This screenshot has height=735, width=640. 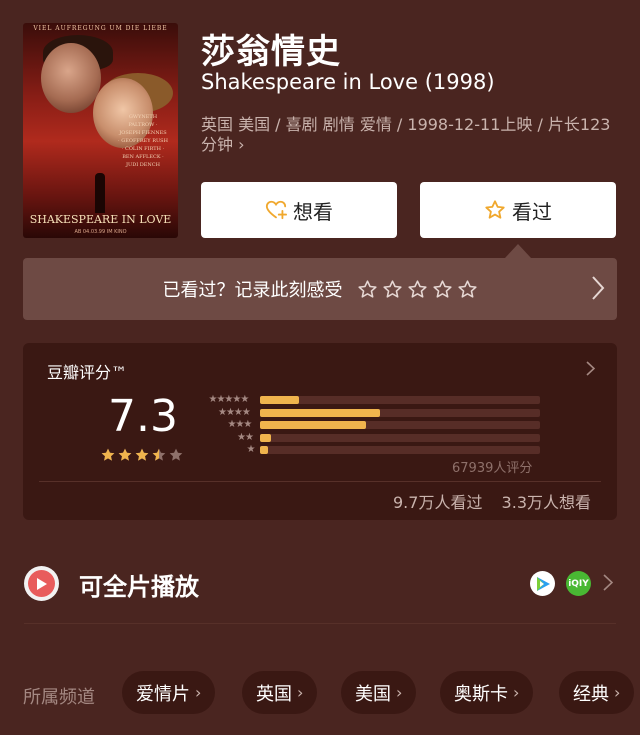 I want to click on row-stars-label: ★★★, so click(x=240, y=424).